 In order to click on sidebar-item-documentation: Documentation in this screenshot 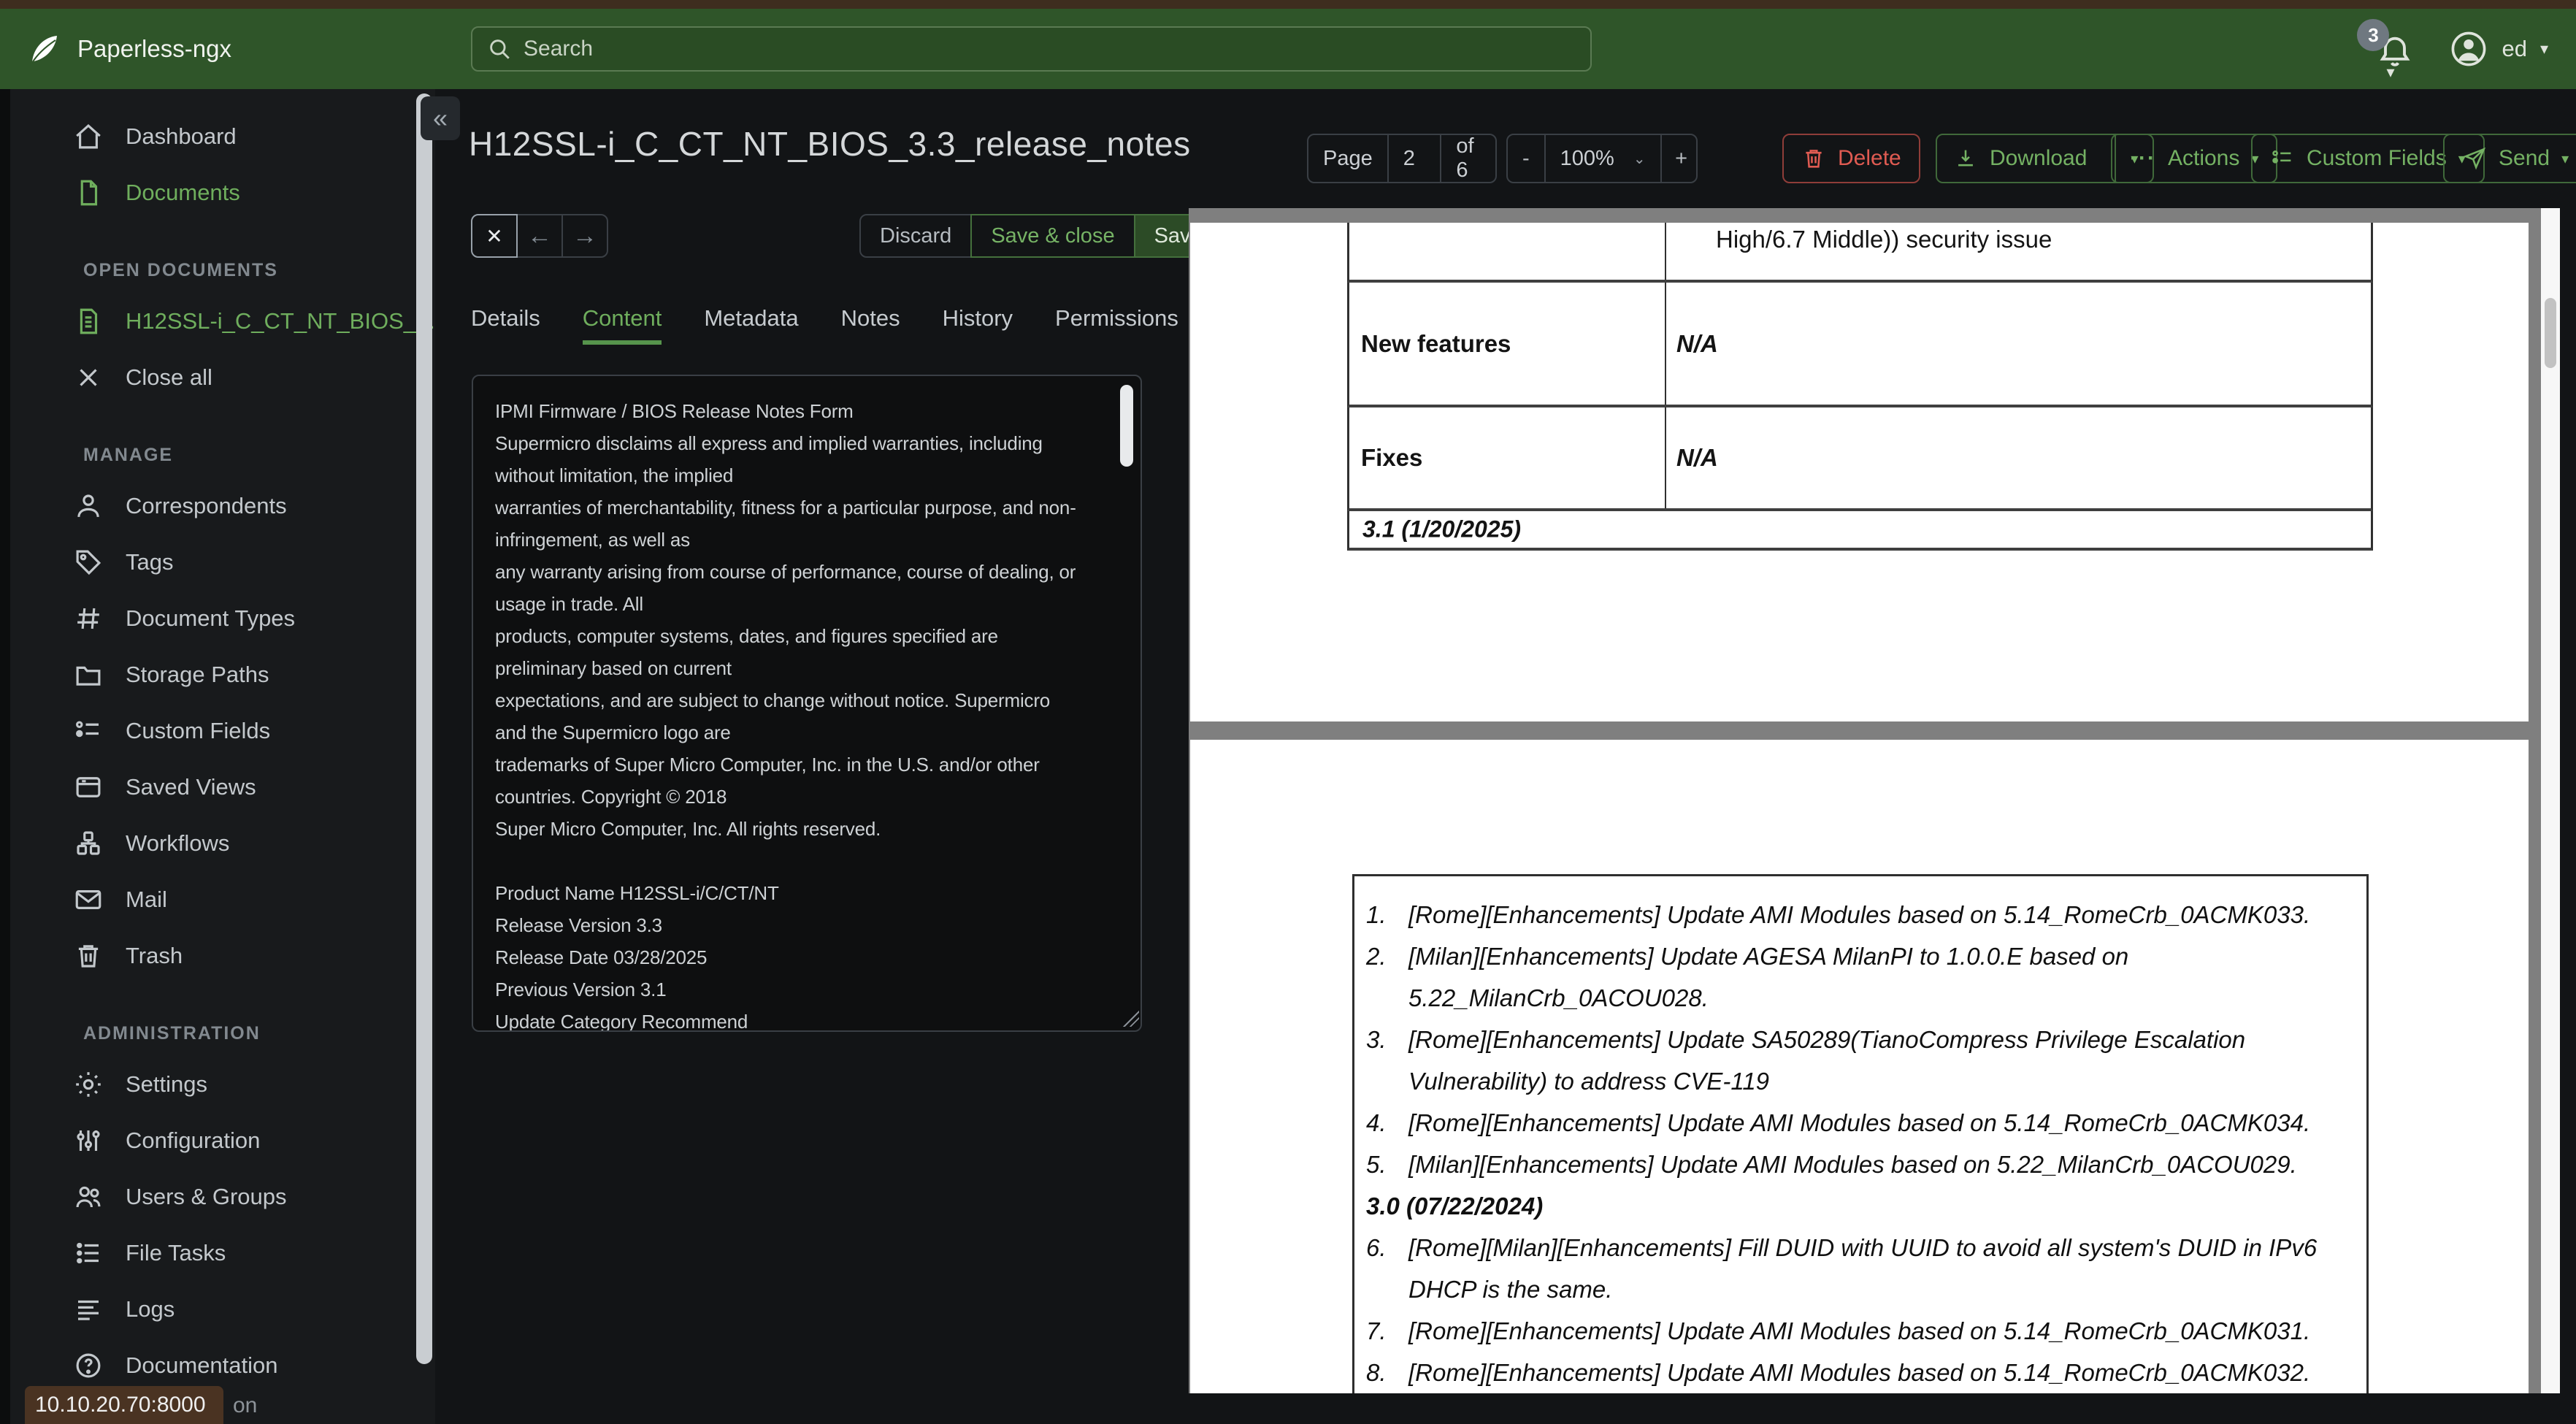, I will do `click(222, 1365)`.